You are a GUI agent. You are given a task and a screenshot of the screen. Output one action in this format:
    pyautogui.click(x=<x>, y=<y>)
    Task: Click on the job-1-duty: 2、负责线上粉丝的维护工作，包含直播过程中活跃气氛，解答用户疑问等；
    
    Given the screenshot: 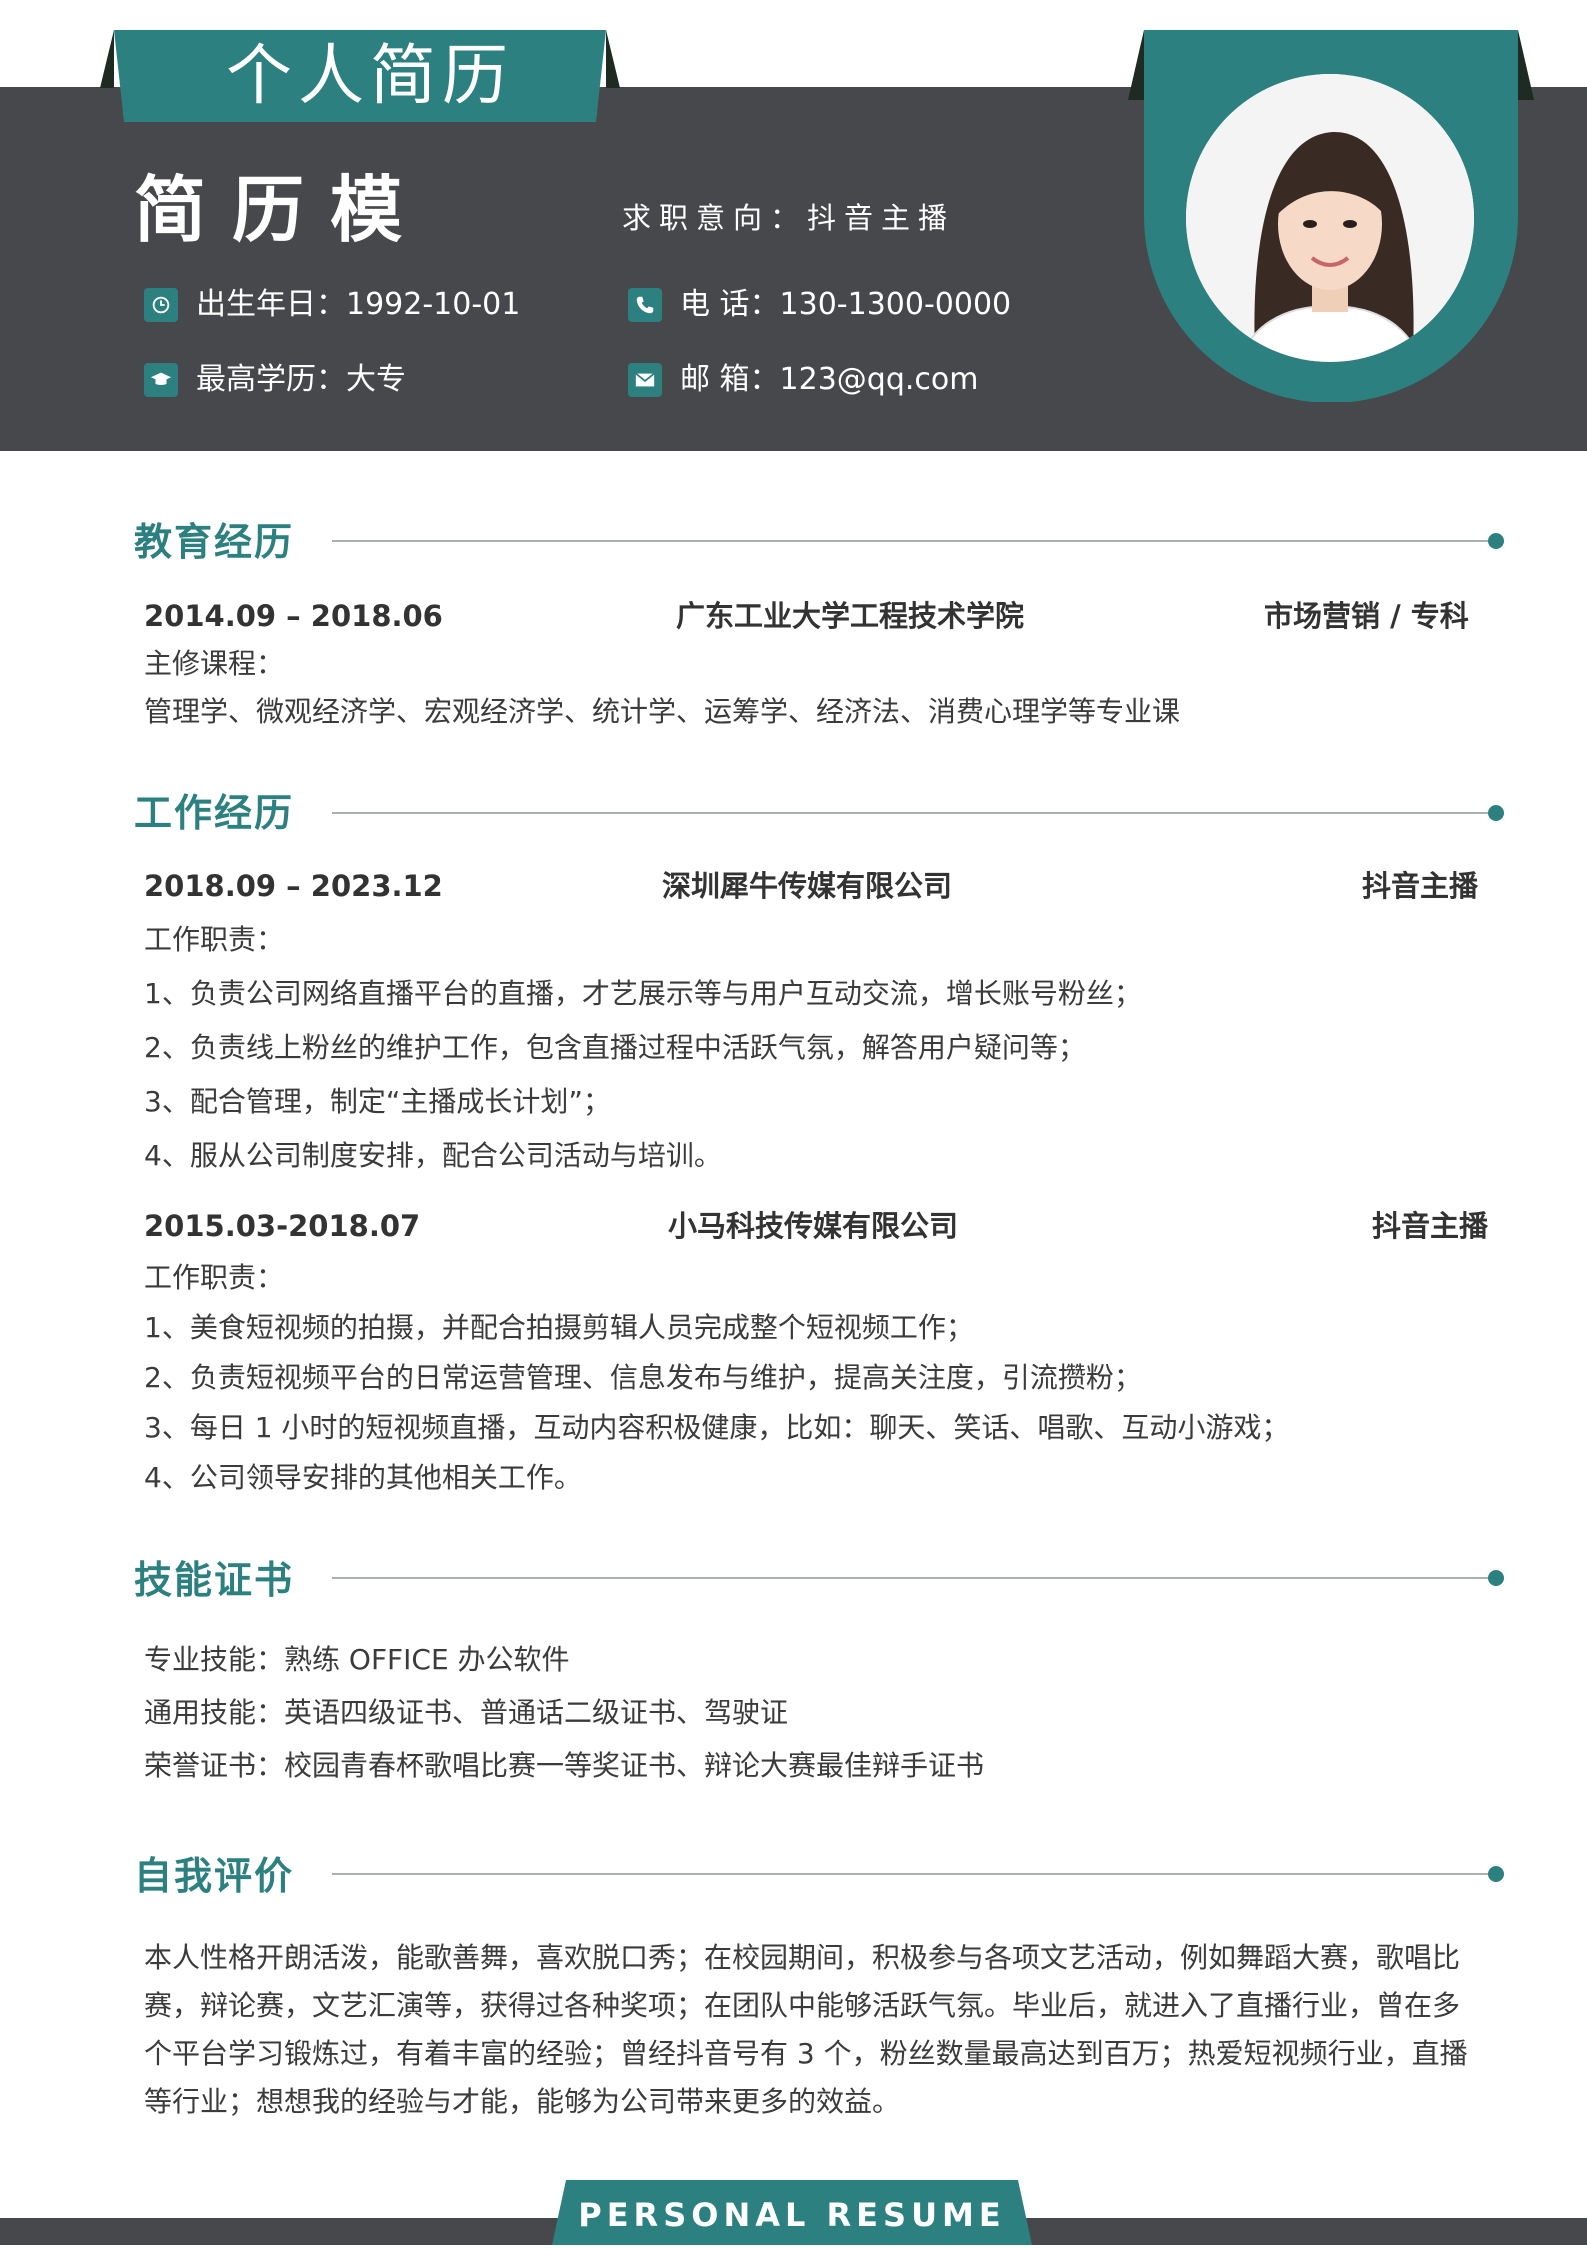 What is the action you would take?
    pyautogui.click(x=615, y=1047)
    